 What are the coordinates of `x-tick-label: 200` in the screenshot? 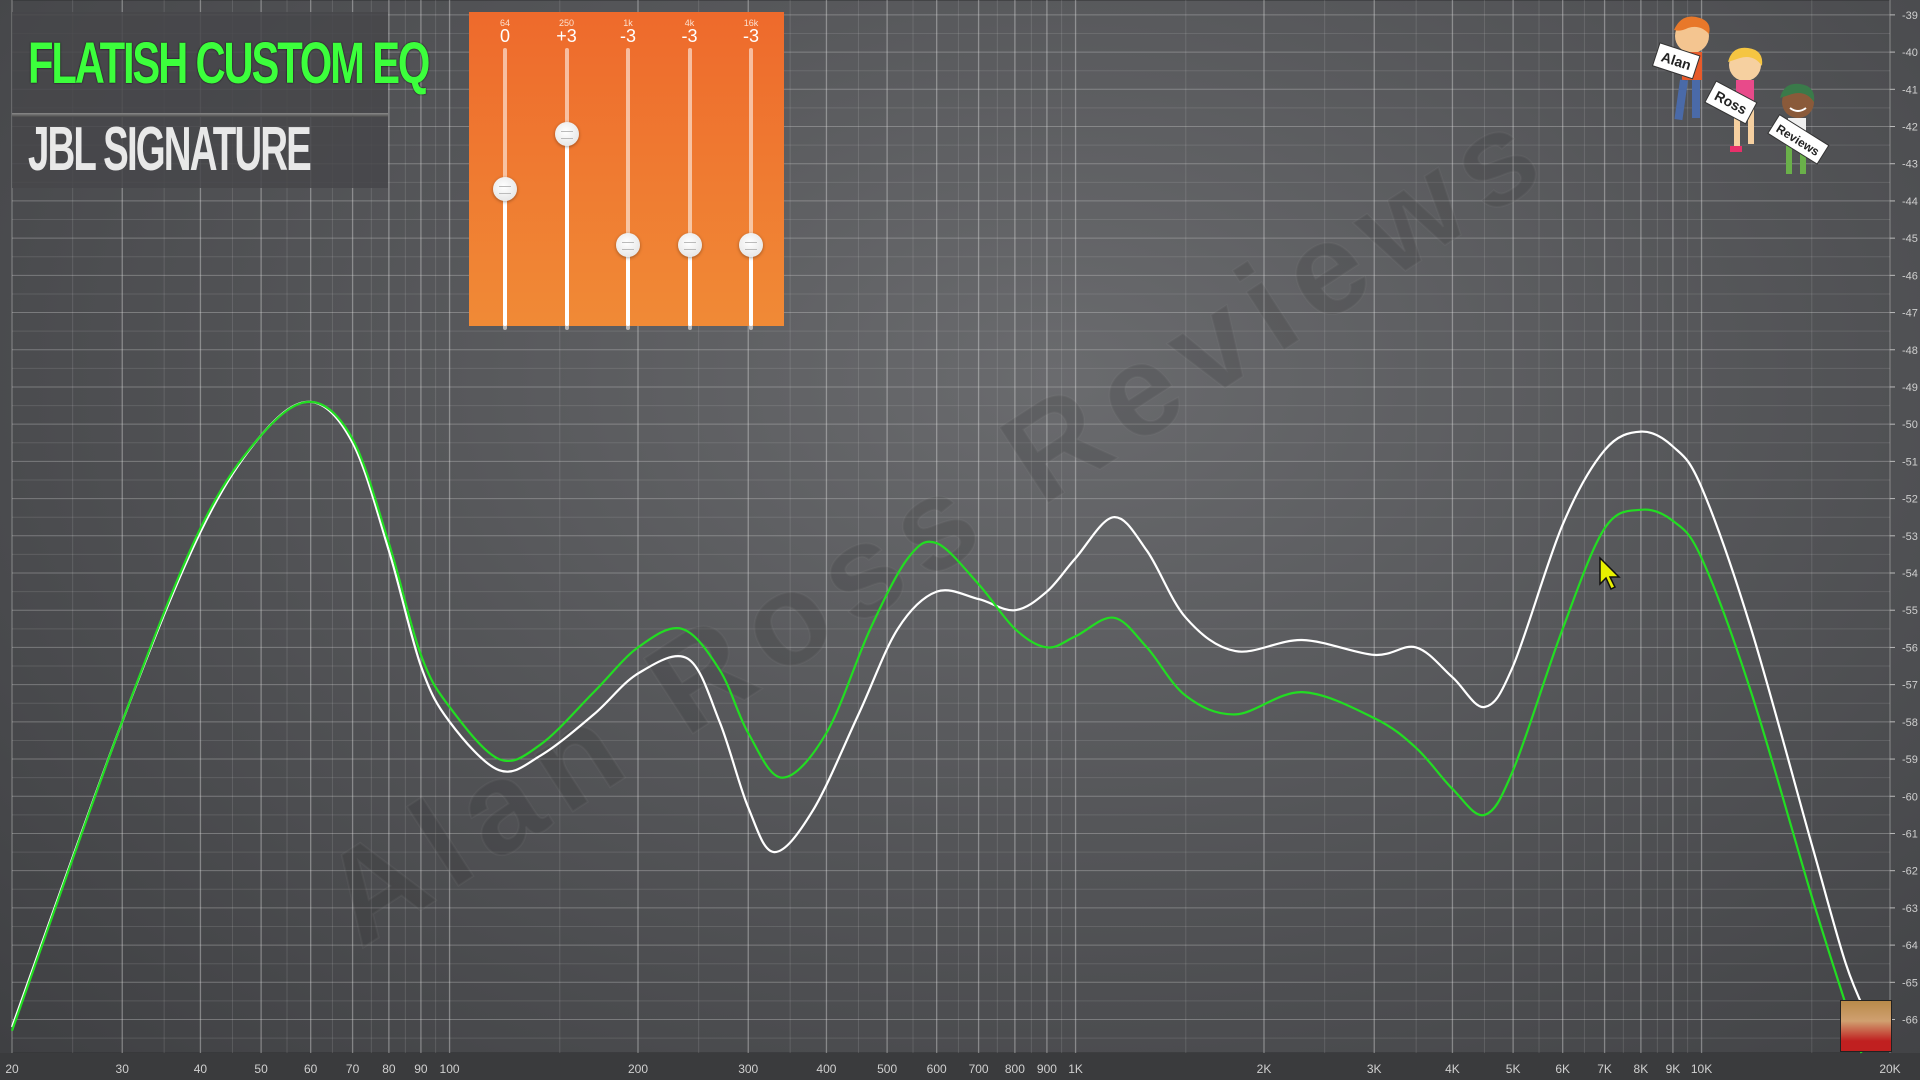 It's located at (638, 1069).